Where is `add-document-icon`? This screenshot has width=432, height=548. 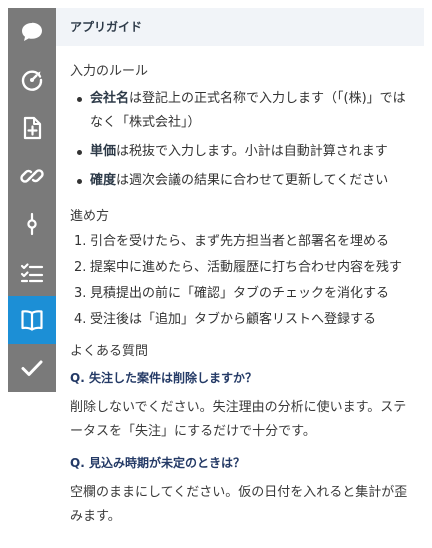 add-document-icon is located at coordinates (32, 128).